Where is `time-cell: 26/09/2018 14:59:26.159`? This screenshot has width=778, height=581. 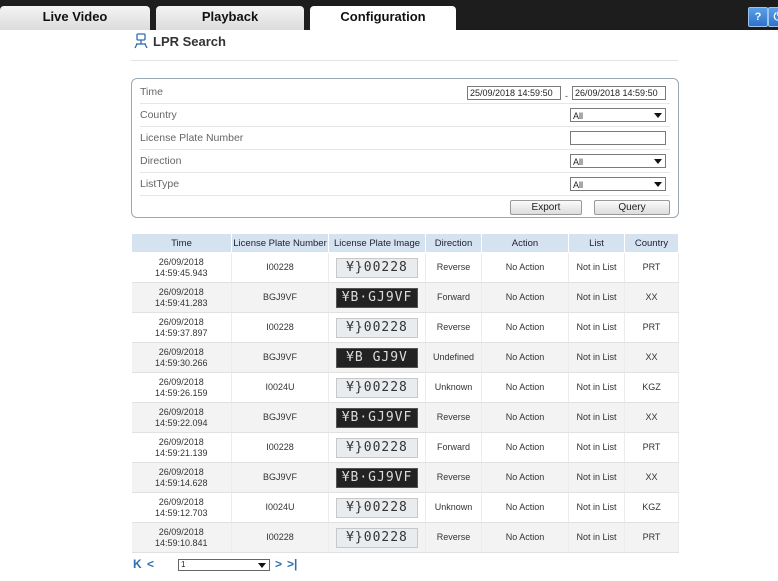 time-cell: 26/09/2018 14:59:26.159 is located at coordinates (181, 387).